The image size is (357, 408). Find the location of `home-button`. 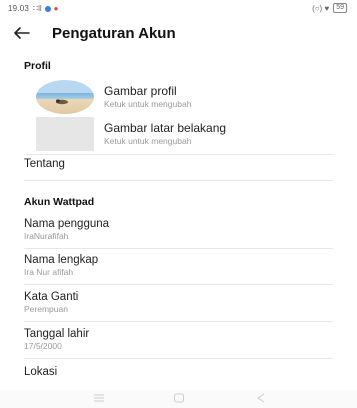

home-button is located at coordinates (179, 398).